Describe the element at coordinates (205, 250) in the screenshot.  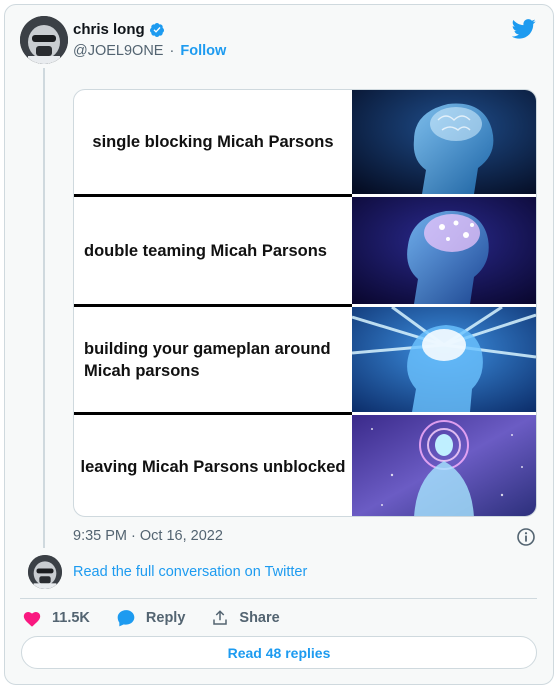
I see `meme-panel-2-text: double teaming Micah Parsons` at that location.